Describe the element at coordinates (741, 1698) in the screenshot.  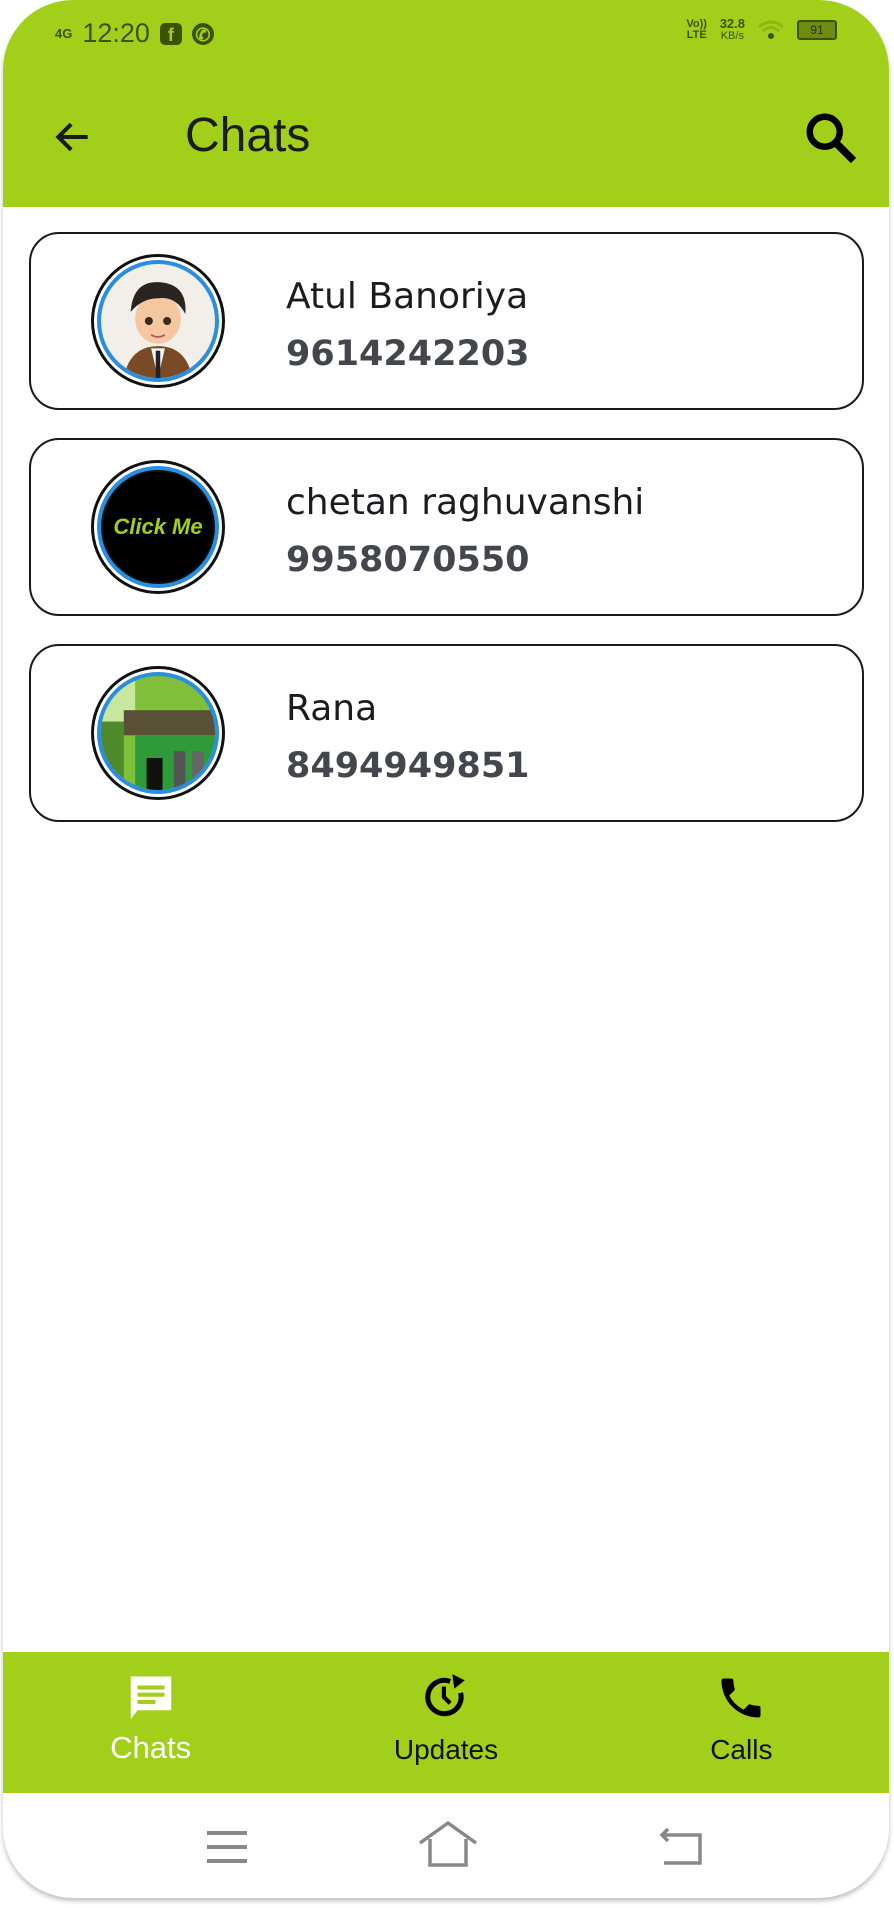
I see `phone-icon` at that location.